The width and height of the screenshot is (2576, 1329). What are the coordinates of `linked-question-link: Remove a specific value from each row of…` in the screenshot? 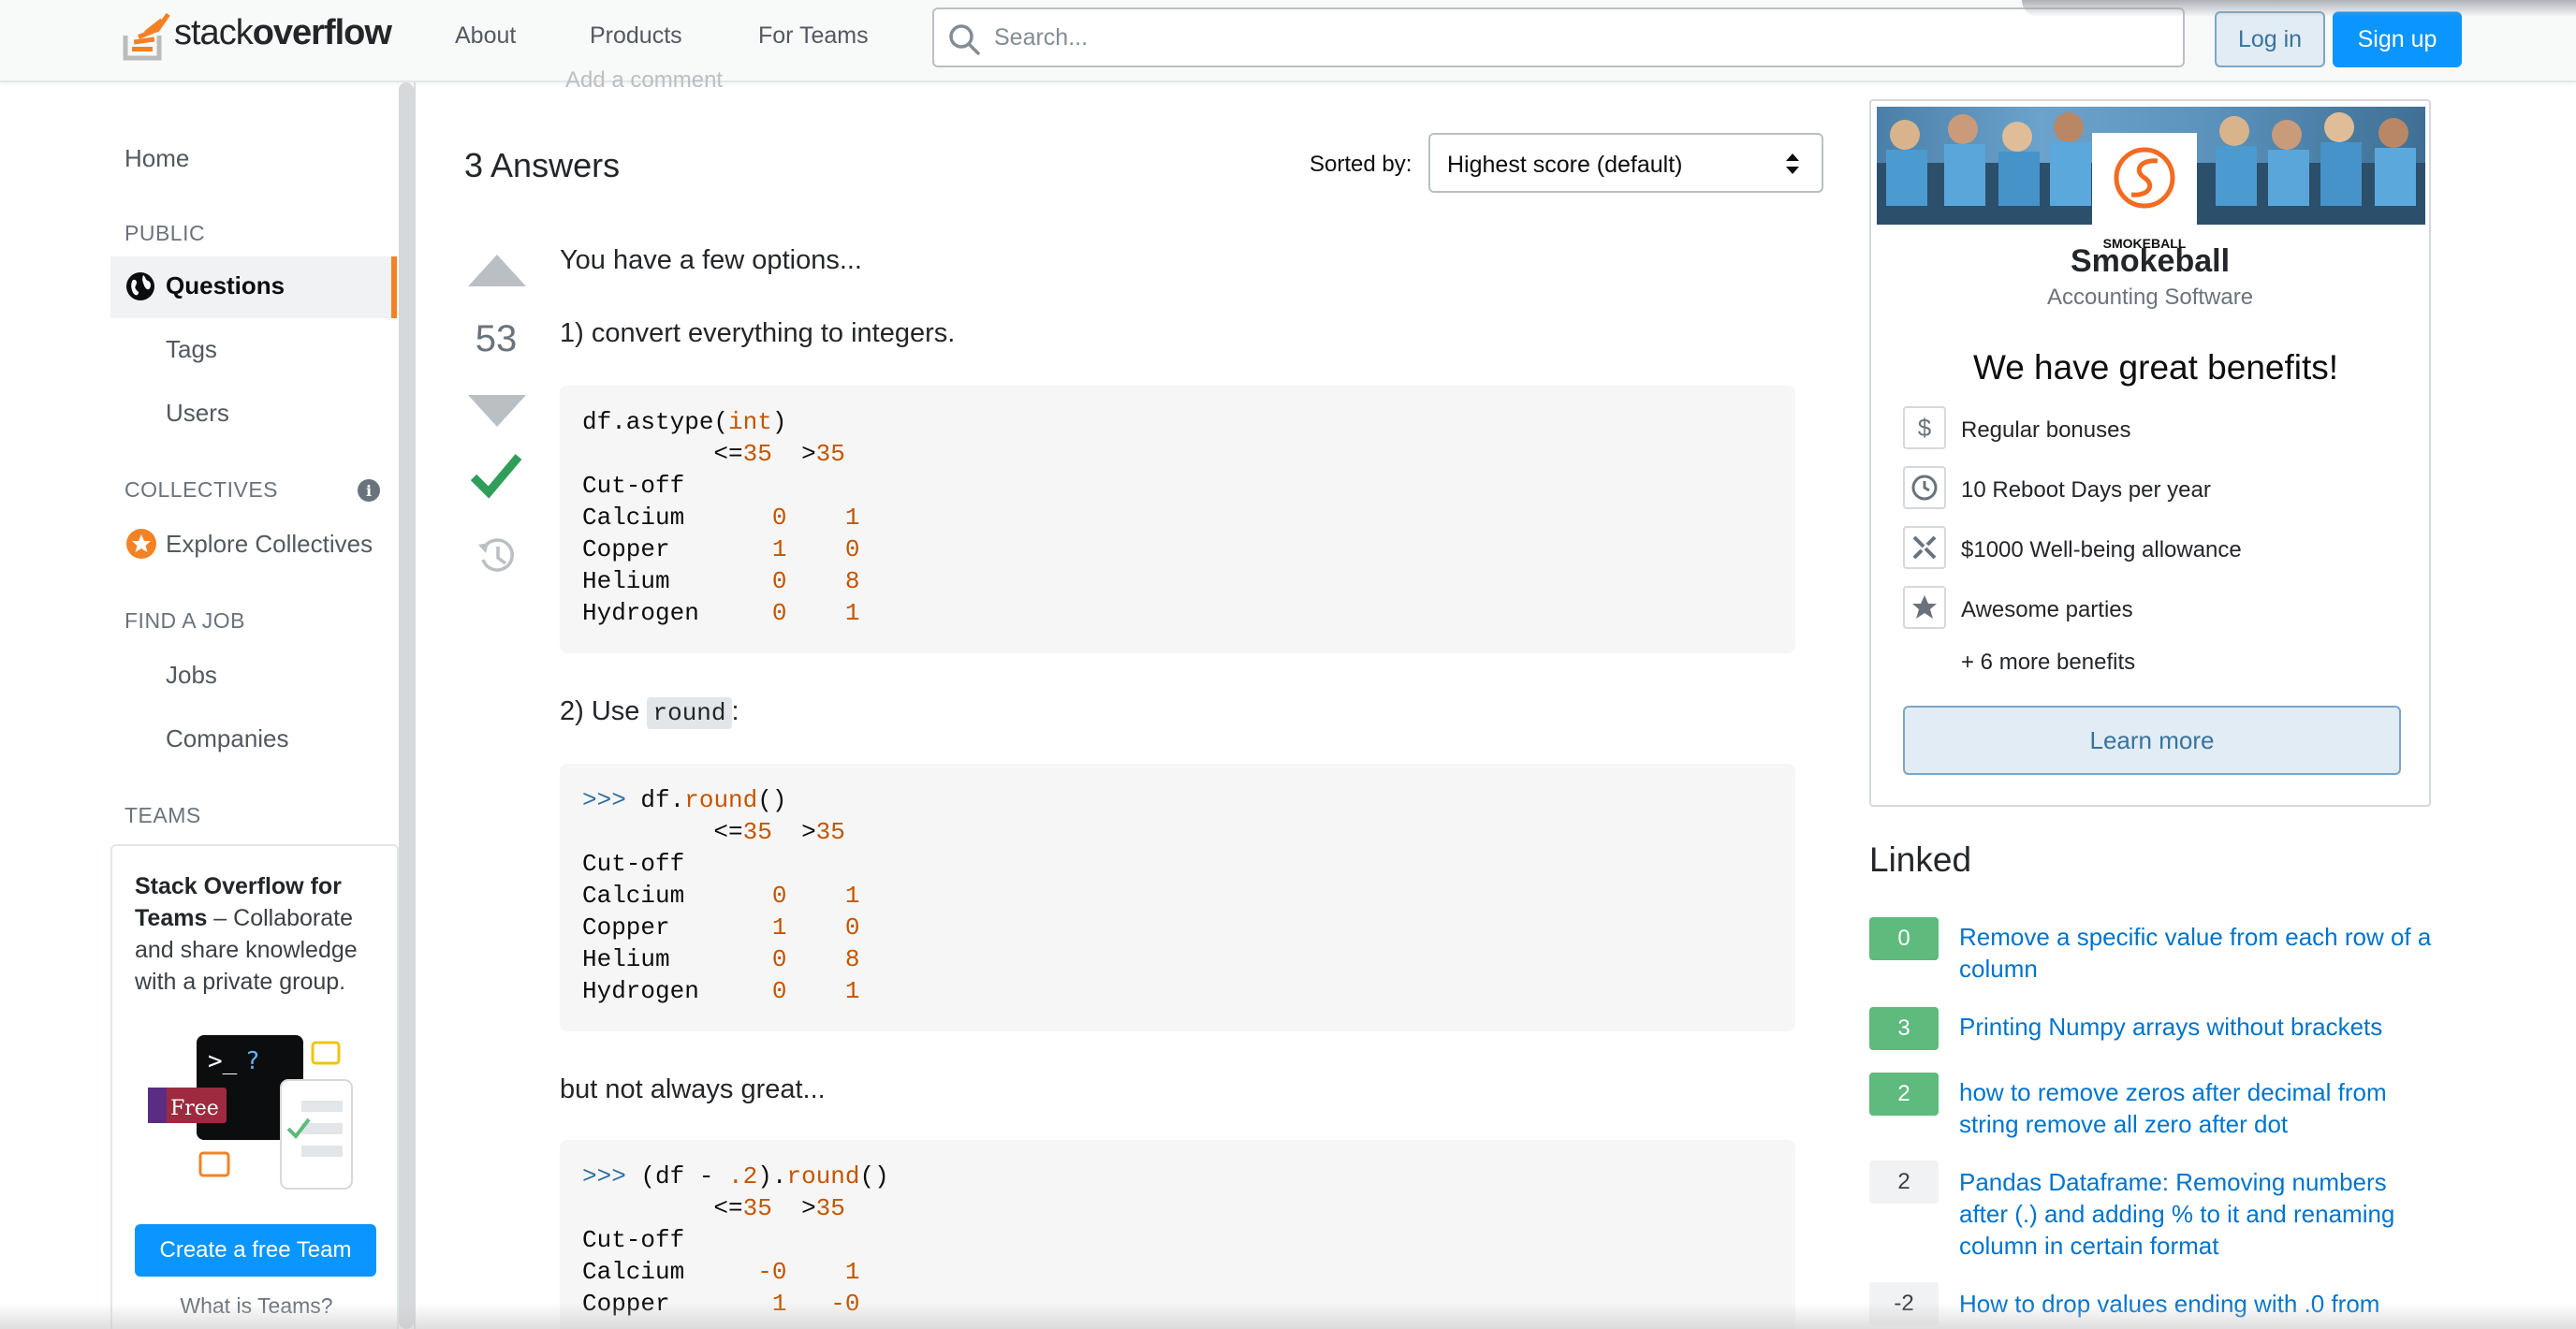 It's located at (2198, 953).